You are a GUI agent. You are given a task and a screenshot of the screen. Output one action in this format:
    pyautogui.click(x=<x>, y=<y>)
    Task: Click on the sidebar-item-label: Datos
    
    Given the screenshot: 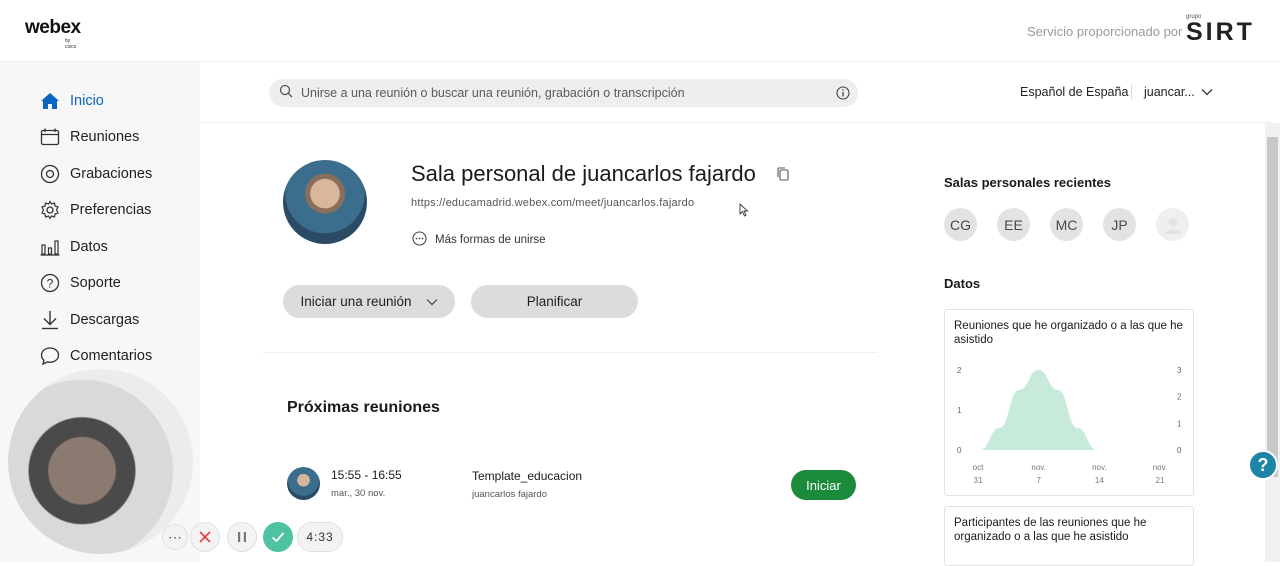 What is the action you would take?
    pyautogui.click(x=89, y=247)
    